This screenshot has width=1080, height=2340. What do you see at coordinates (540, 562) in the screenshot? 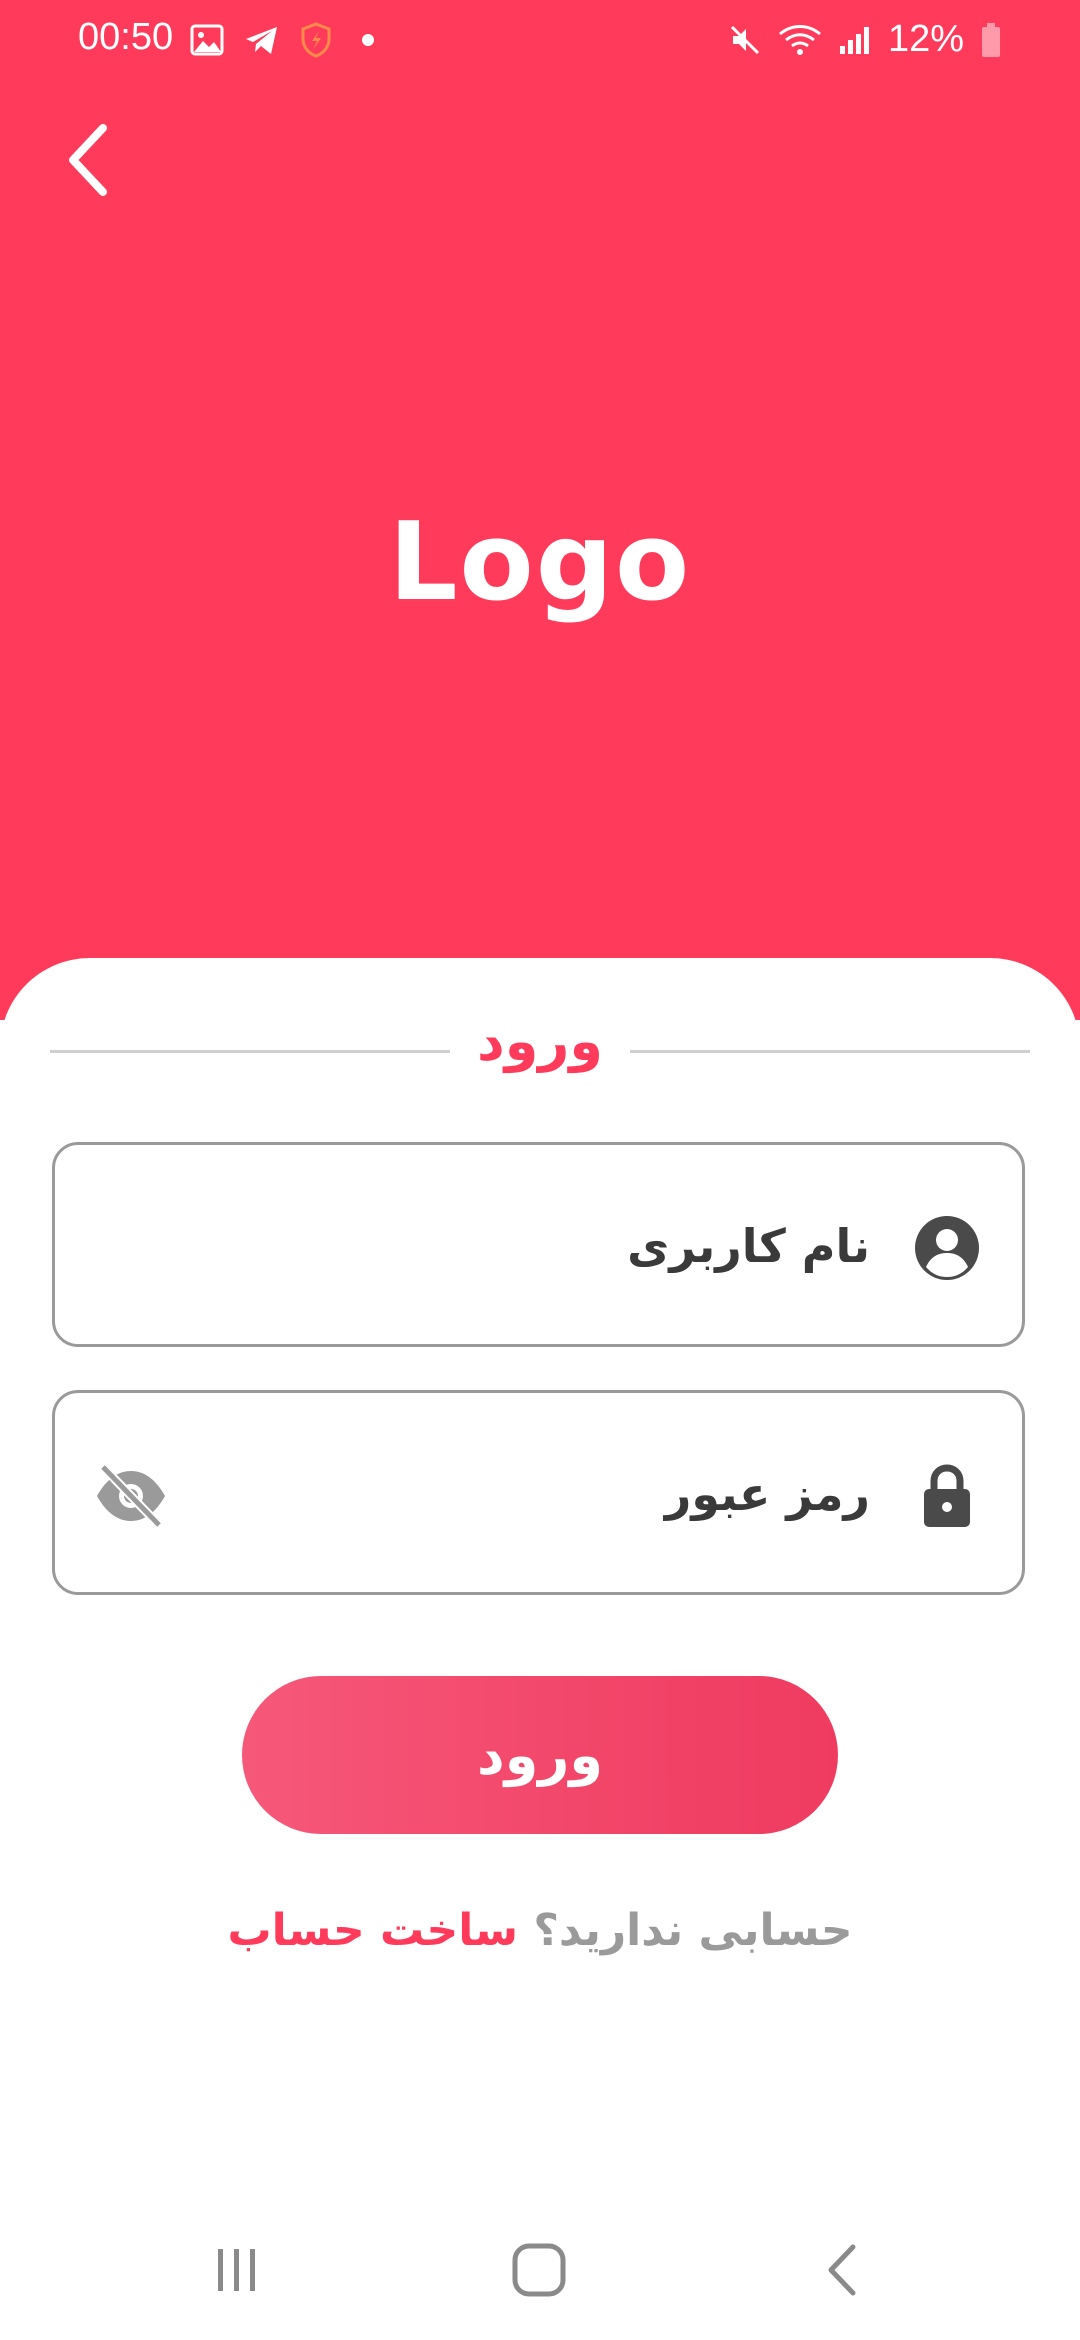
I see `app-logo: Logo` at bounding box center [540, 562].